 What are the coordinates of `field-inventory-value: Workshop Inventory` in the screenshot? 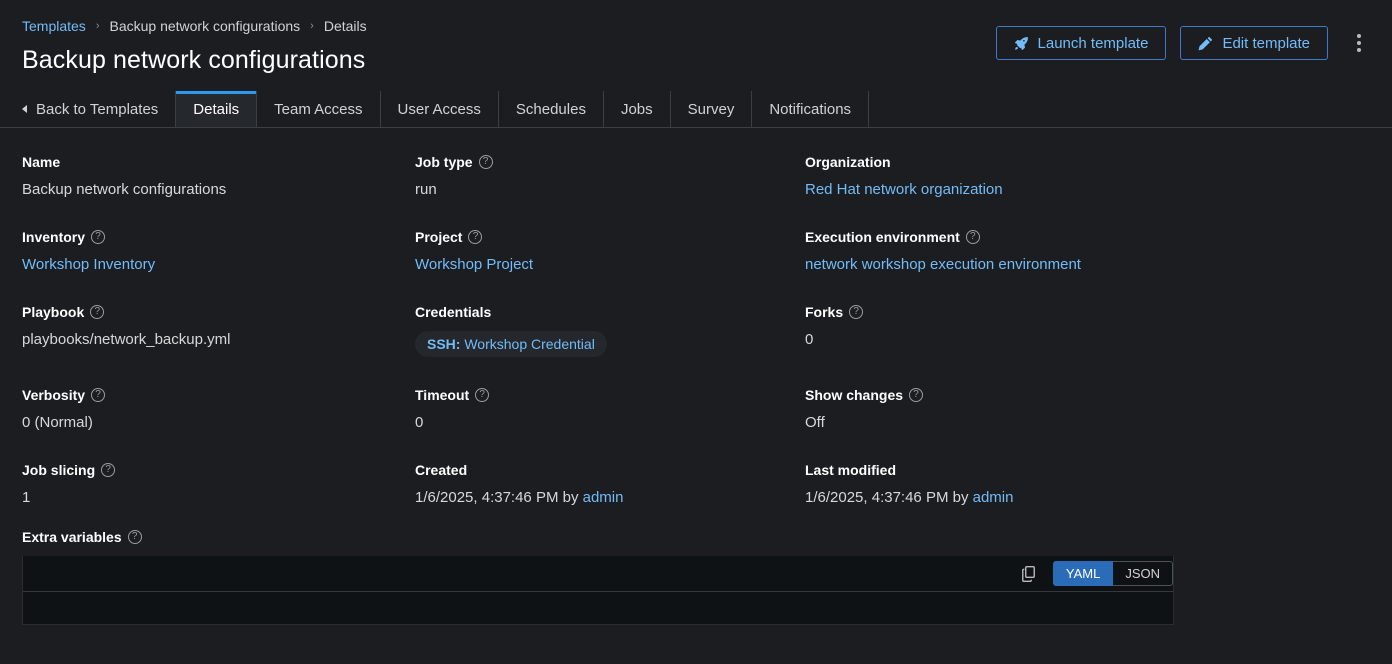 It's located at (218, 265).